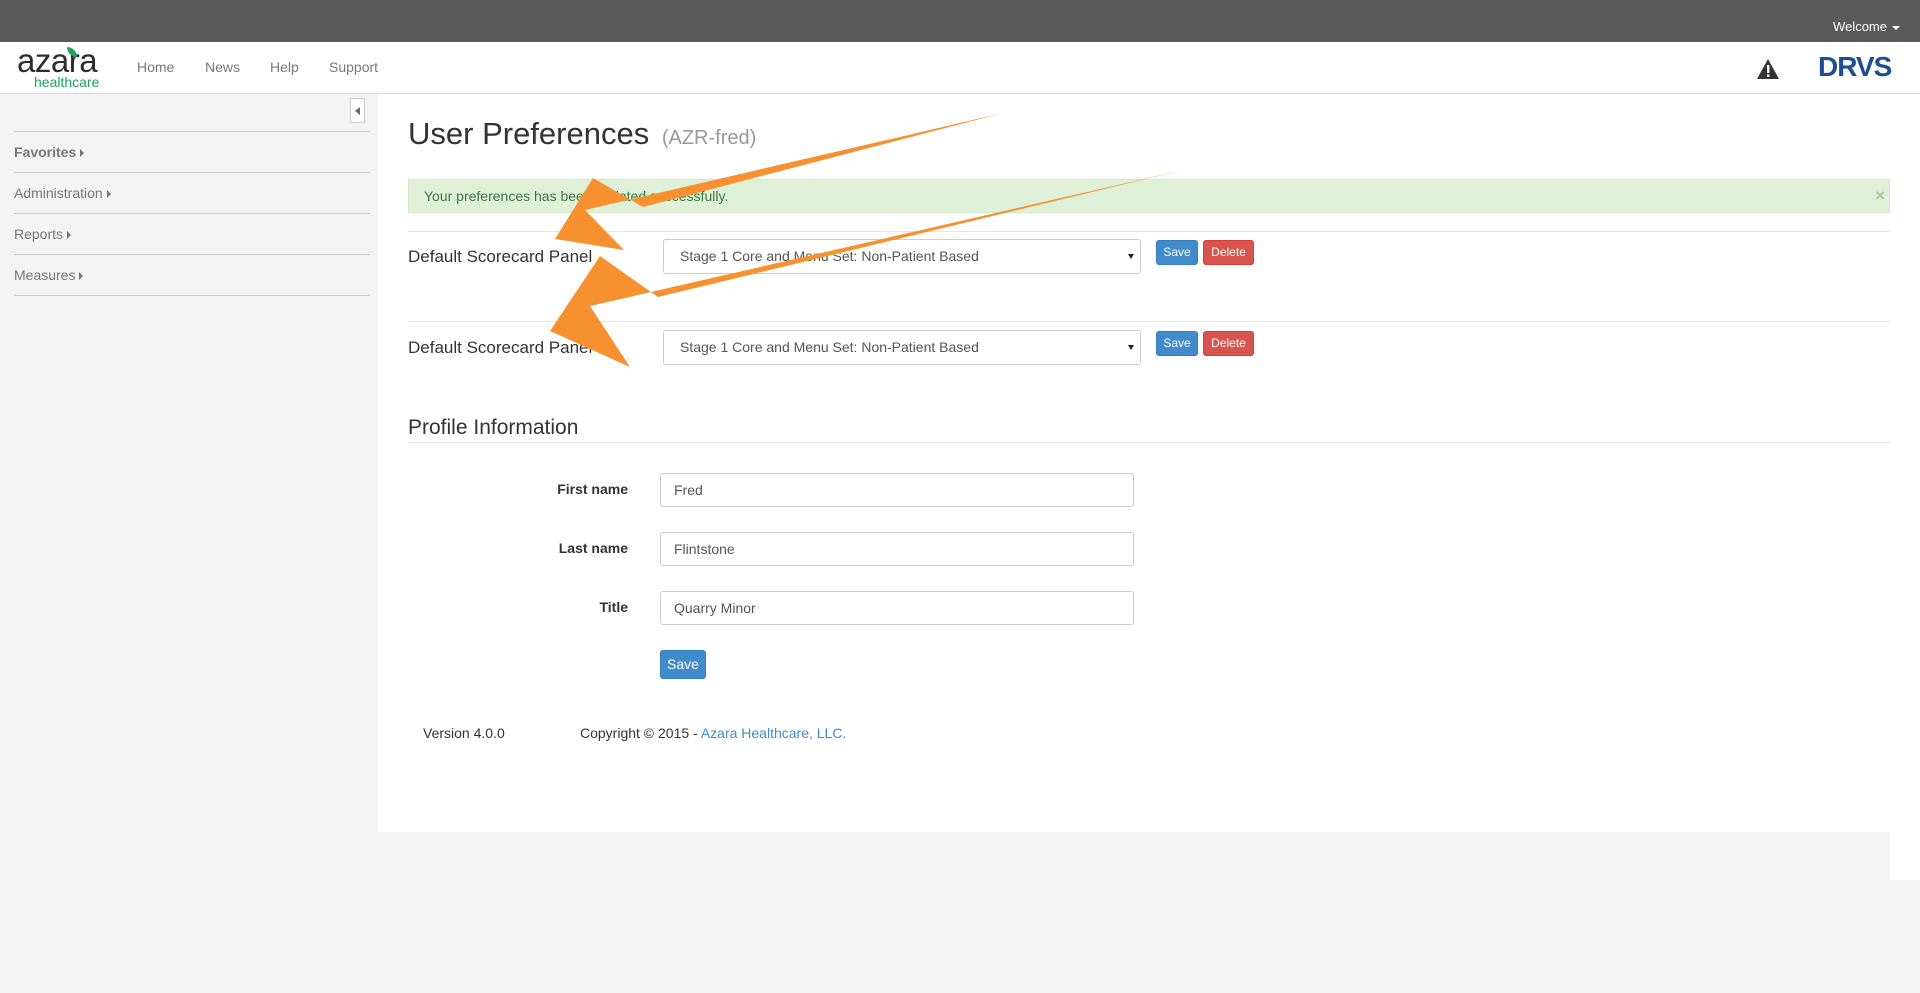  What do you see at coordinates (960, 21) in the screenshot?
I see `top-bar: Welcome` at bounding box center [960, 21].